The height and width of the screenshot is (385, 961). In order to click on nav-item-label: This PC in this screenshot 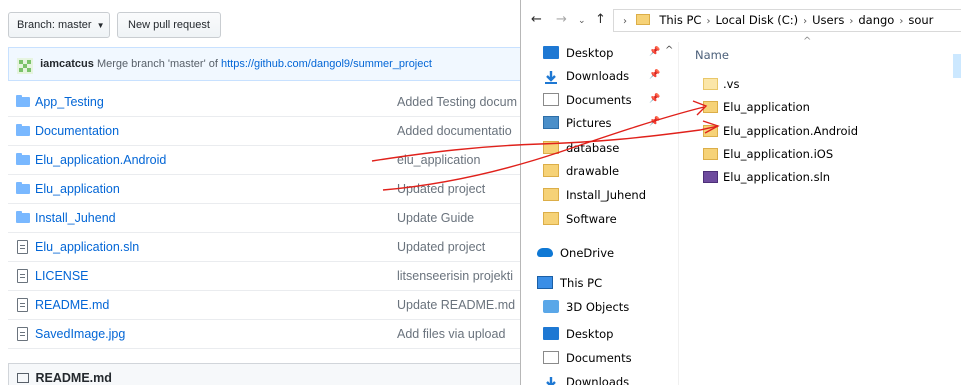, I will do `click(581, 283)`.